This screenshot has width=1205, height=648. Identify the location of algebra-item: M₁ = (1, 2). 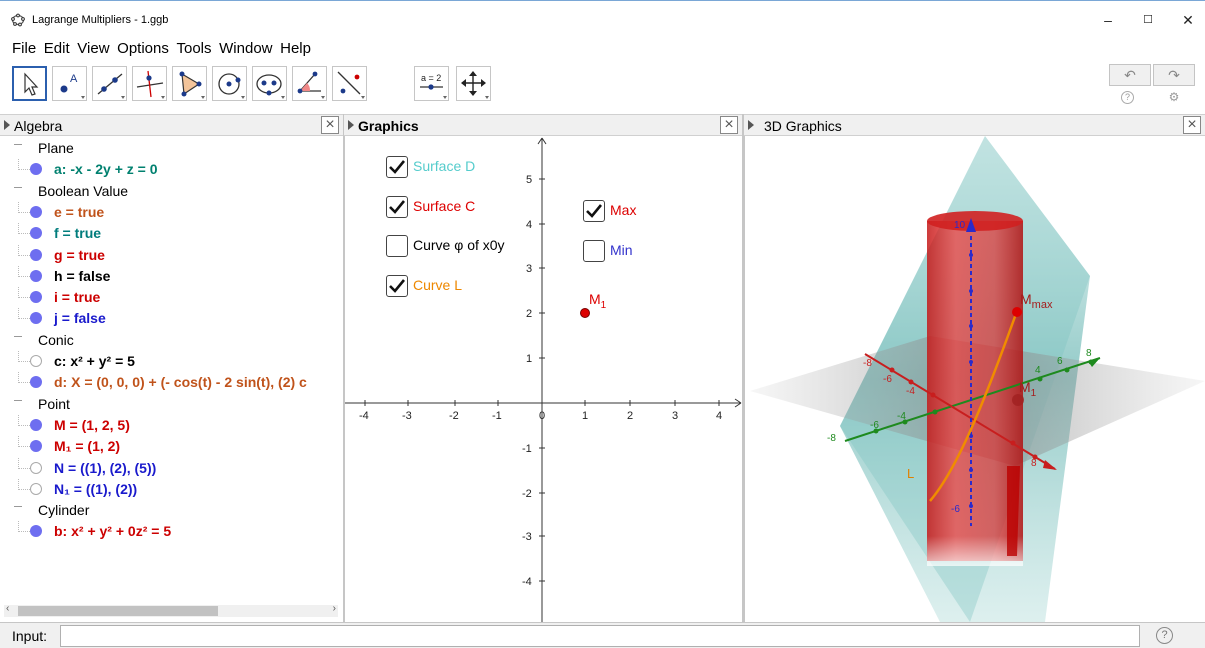
(171, 446).